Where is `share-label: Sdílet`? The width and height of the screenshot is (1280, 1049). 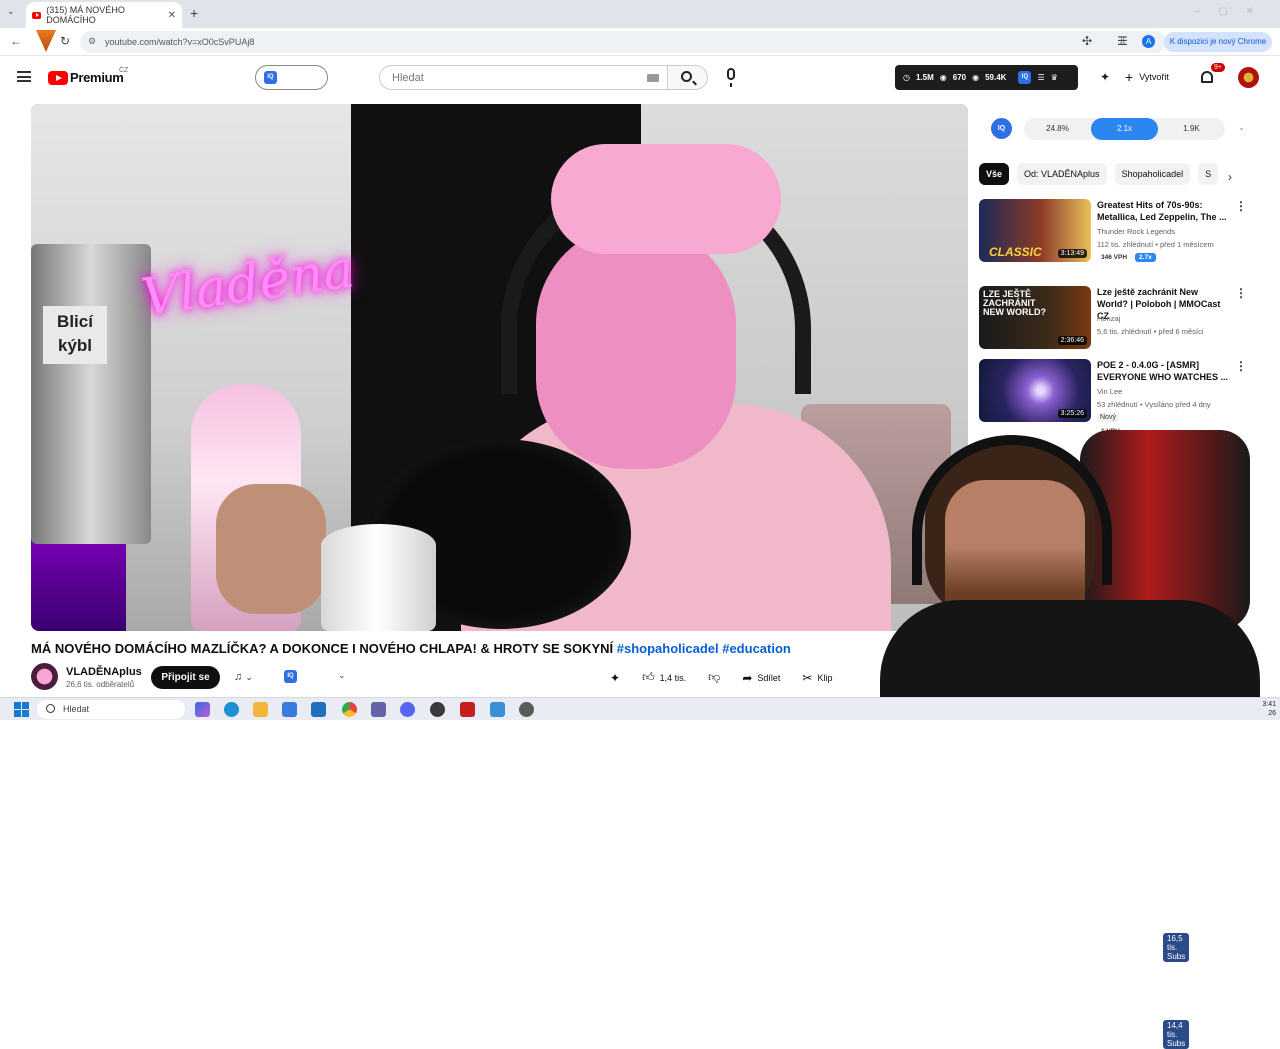 share-label: Sdílet is located at coordinates (769, 677).